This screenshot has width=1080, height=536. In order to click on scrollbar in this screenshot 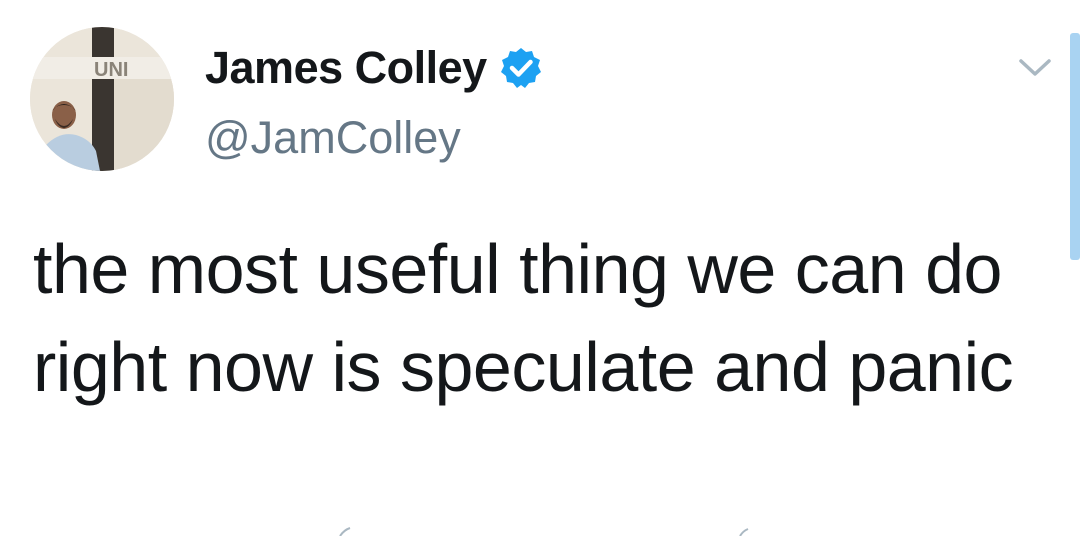, I will do `click(1075, 146)`.